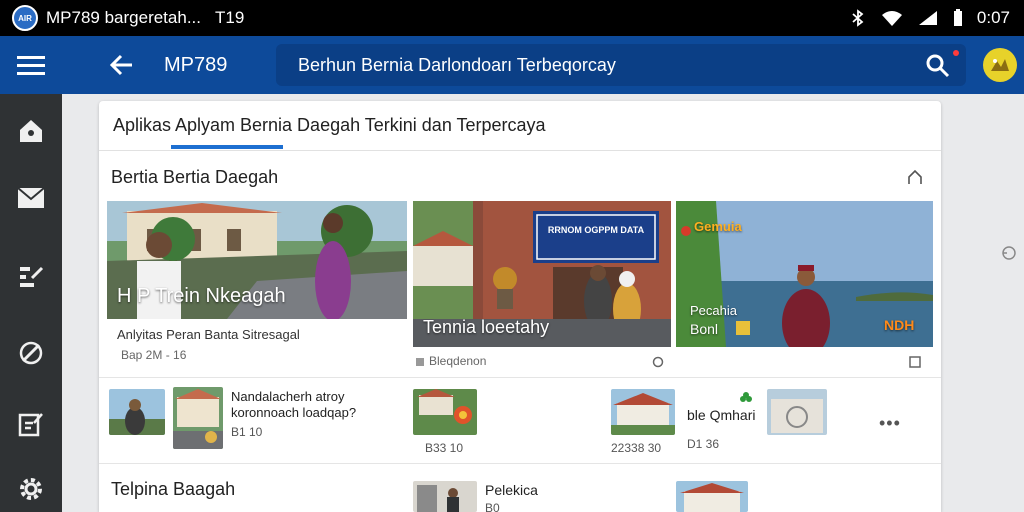 The image size is (1024, 512). I want to click on feature-2-meta: Bleqdenon, so click(458, 361).